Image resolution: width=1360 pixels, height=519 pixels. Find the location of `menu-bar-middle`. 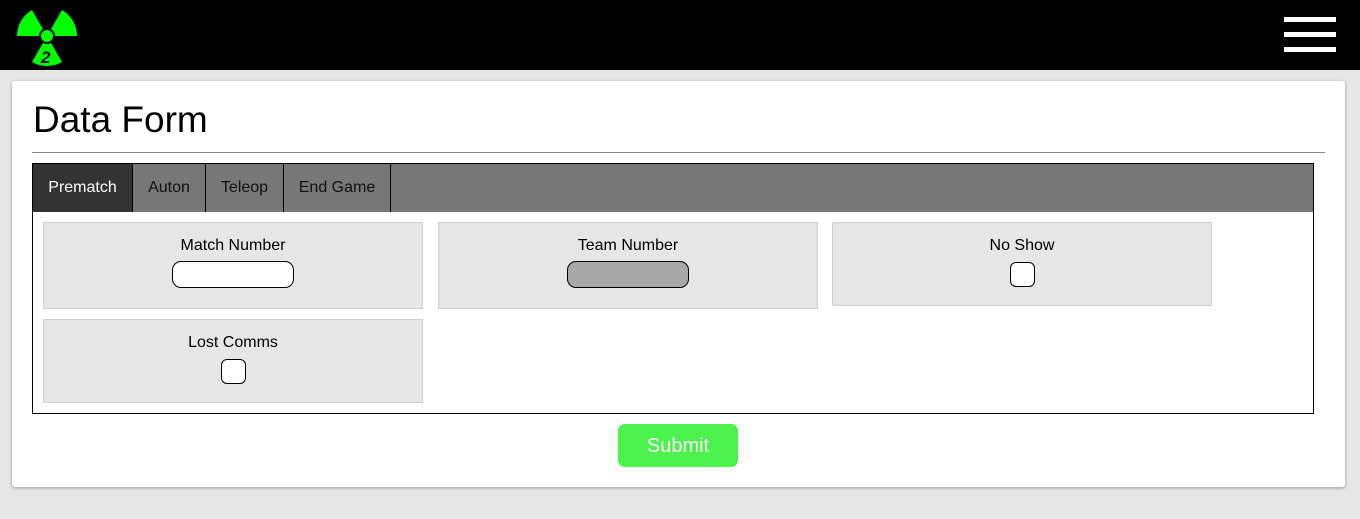

menu-bar-middle is located at coordinates (1310, 34).